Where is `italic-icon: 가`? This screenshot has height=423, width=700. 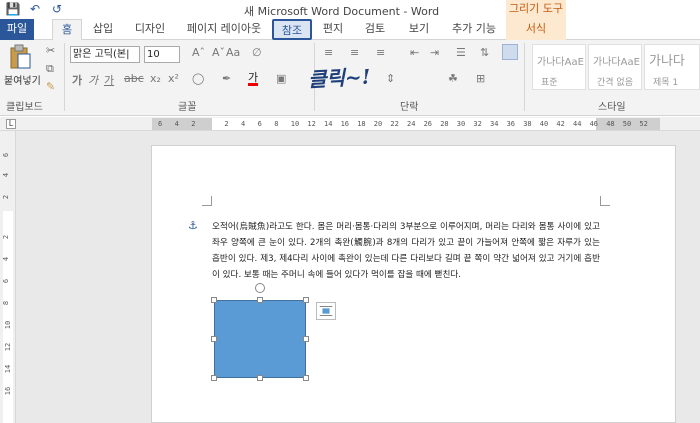 italic-icon: 가 is located at coordinates (93, 80).